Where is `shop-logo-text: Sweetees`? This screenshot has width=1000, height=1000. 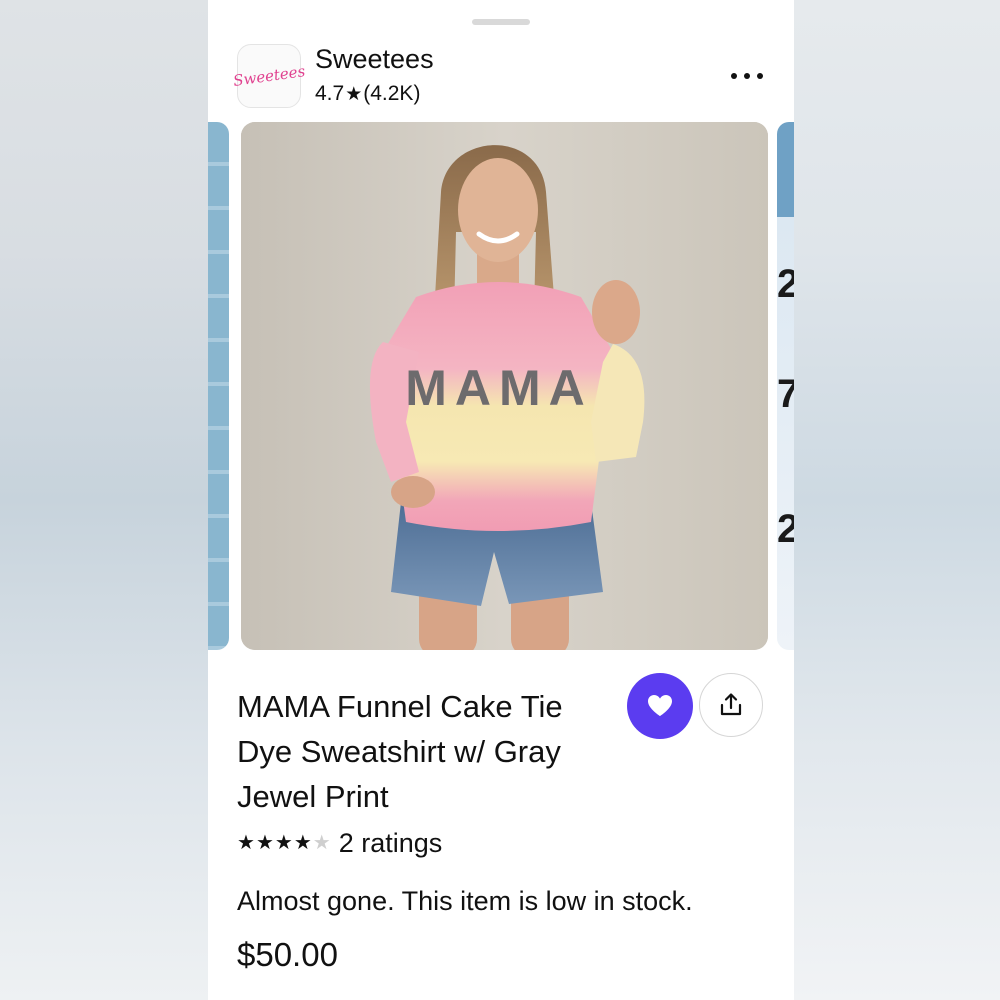 shop-logo-text: Sweetees is located at coordinates (269, 76).